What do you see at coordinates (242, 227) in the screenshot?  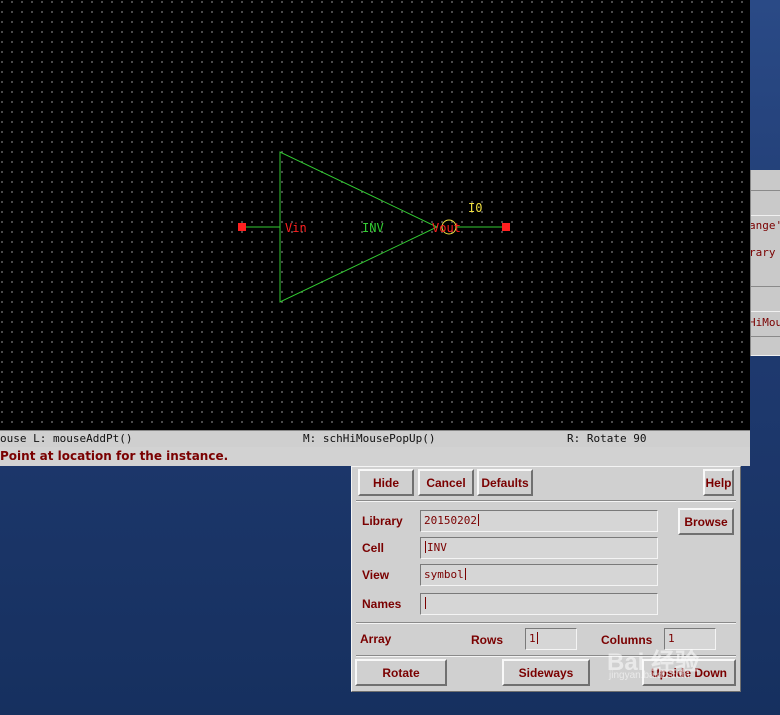 I see `input-pin-square` at bounding box center [242, 227].